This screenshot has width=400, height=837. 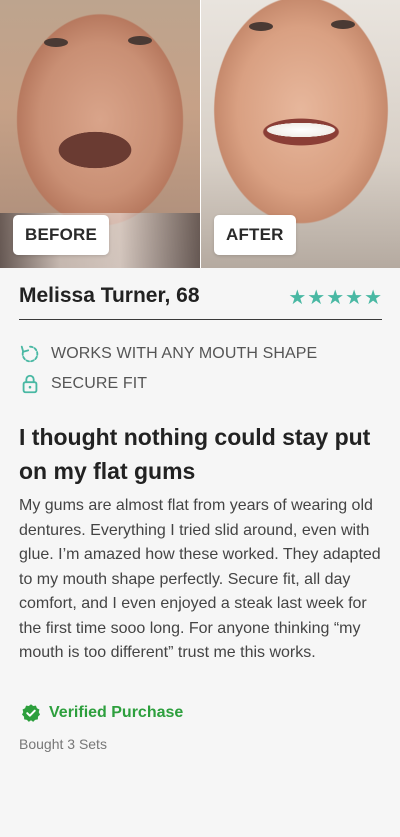 I want to click on feature-label: WORKS WITH ANY MOUTH SHAPE, so click(x=184, y=353).